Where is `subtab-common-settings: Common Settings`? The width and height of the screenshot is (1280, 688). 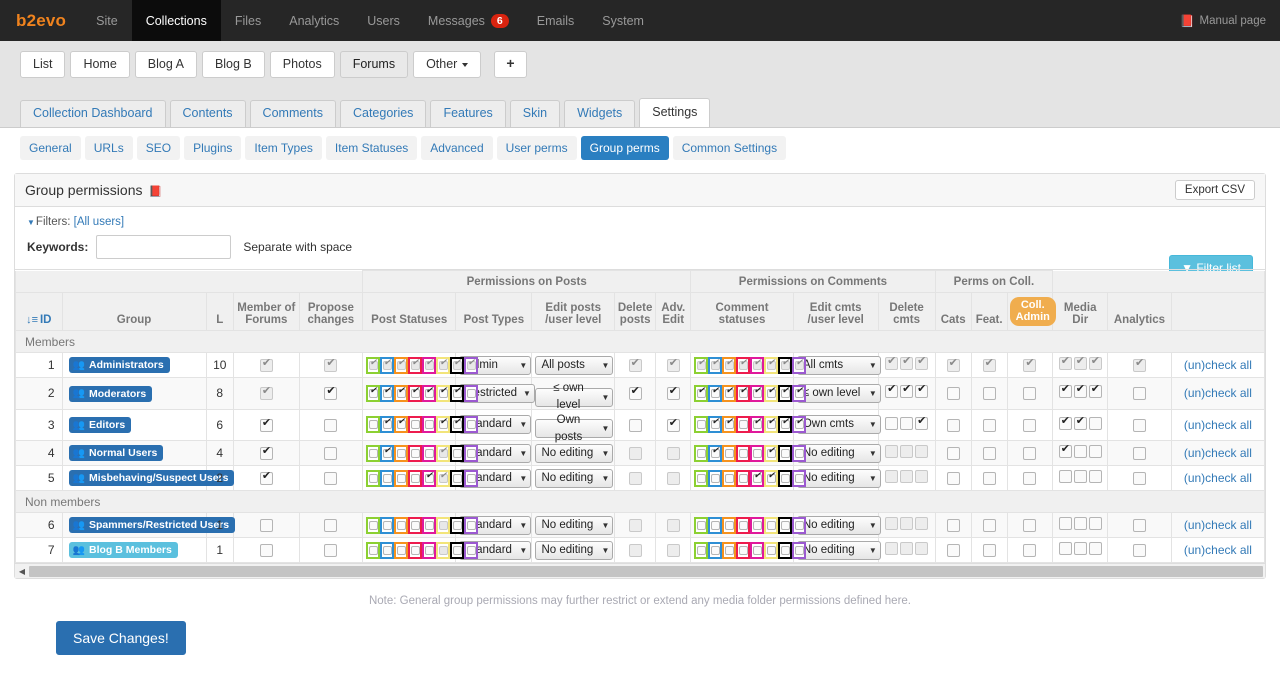
subtab-common-settings: Common Settings is located at coordinates (729, 148).